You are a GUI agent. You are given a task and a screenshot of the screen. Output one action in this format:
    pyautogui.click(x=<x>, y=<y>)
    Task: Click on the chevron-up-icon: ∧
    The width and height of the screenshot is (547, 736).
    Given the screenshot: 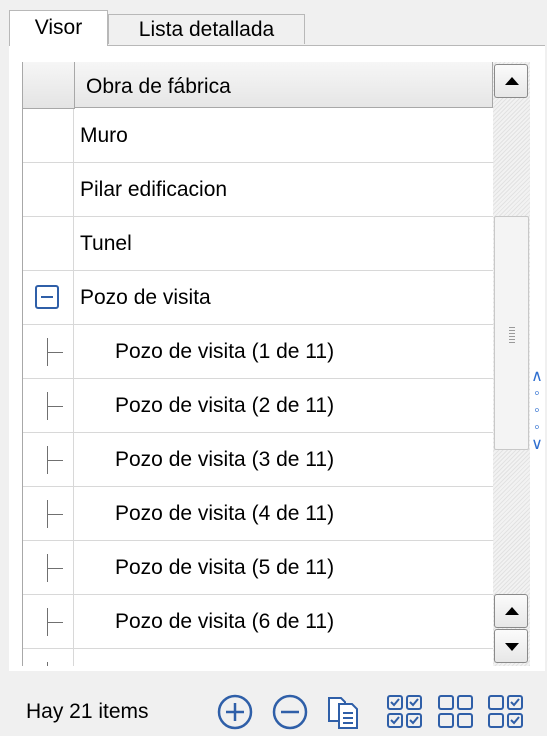 What is the action you would take?
    pyautogui.click(x=537, y=376)
    